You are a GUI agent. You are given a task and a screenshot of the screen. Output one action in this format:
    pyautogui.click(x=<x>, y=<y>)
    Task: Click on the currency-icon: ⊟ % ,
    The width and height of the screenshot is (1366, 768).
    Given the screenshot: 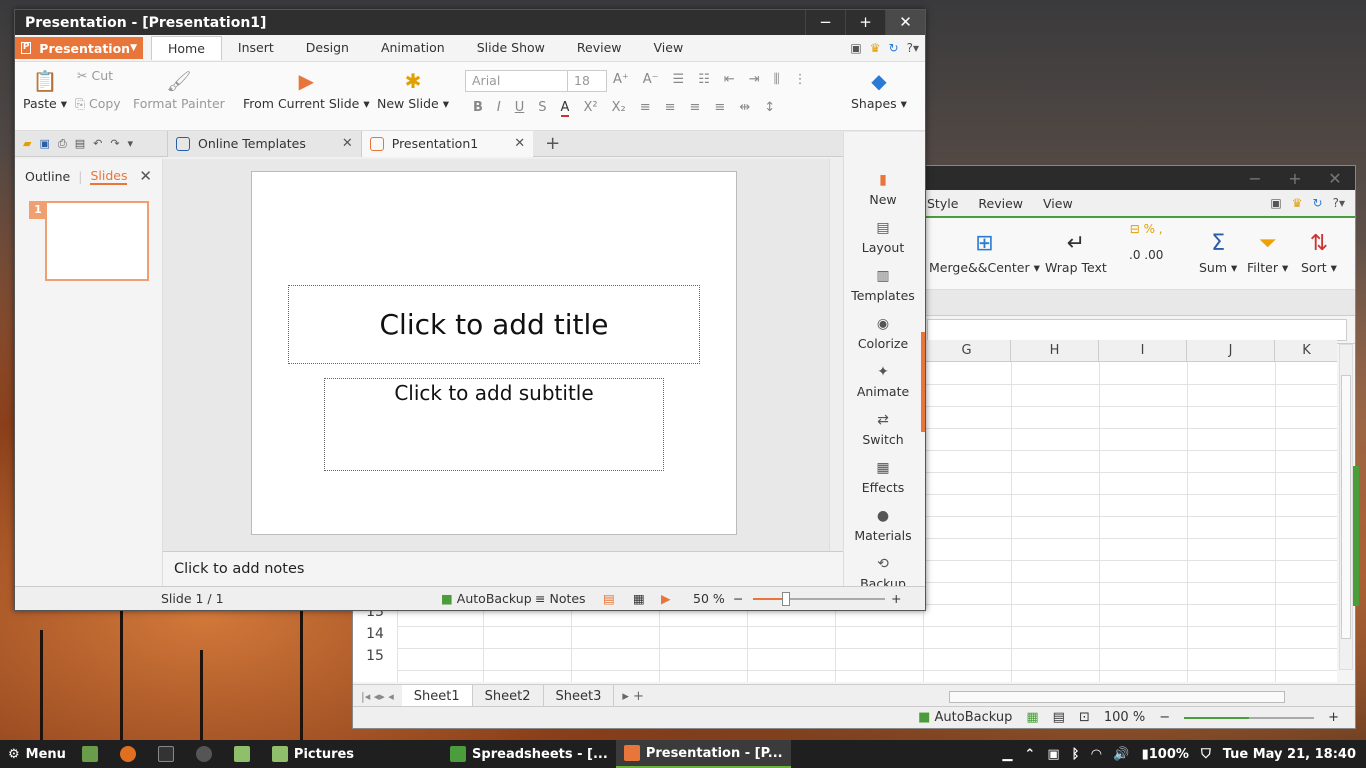 What is the action you would take?
    pyautogui.click(x=1146, y=229)
    